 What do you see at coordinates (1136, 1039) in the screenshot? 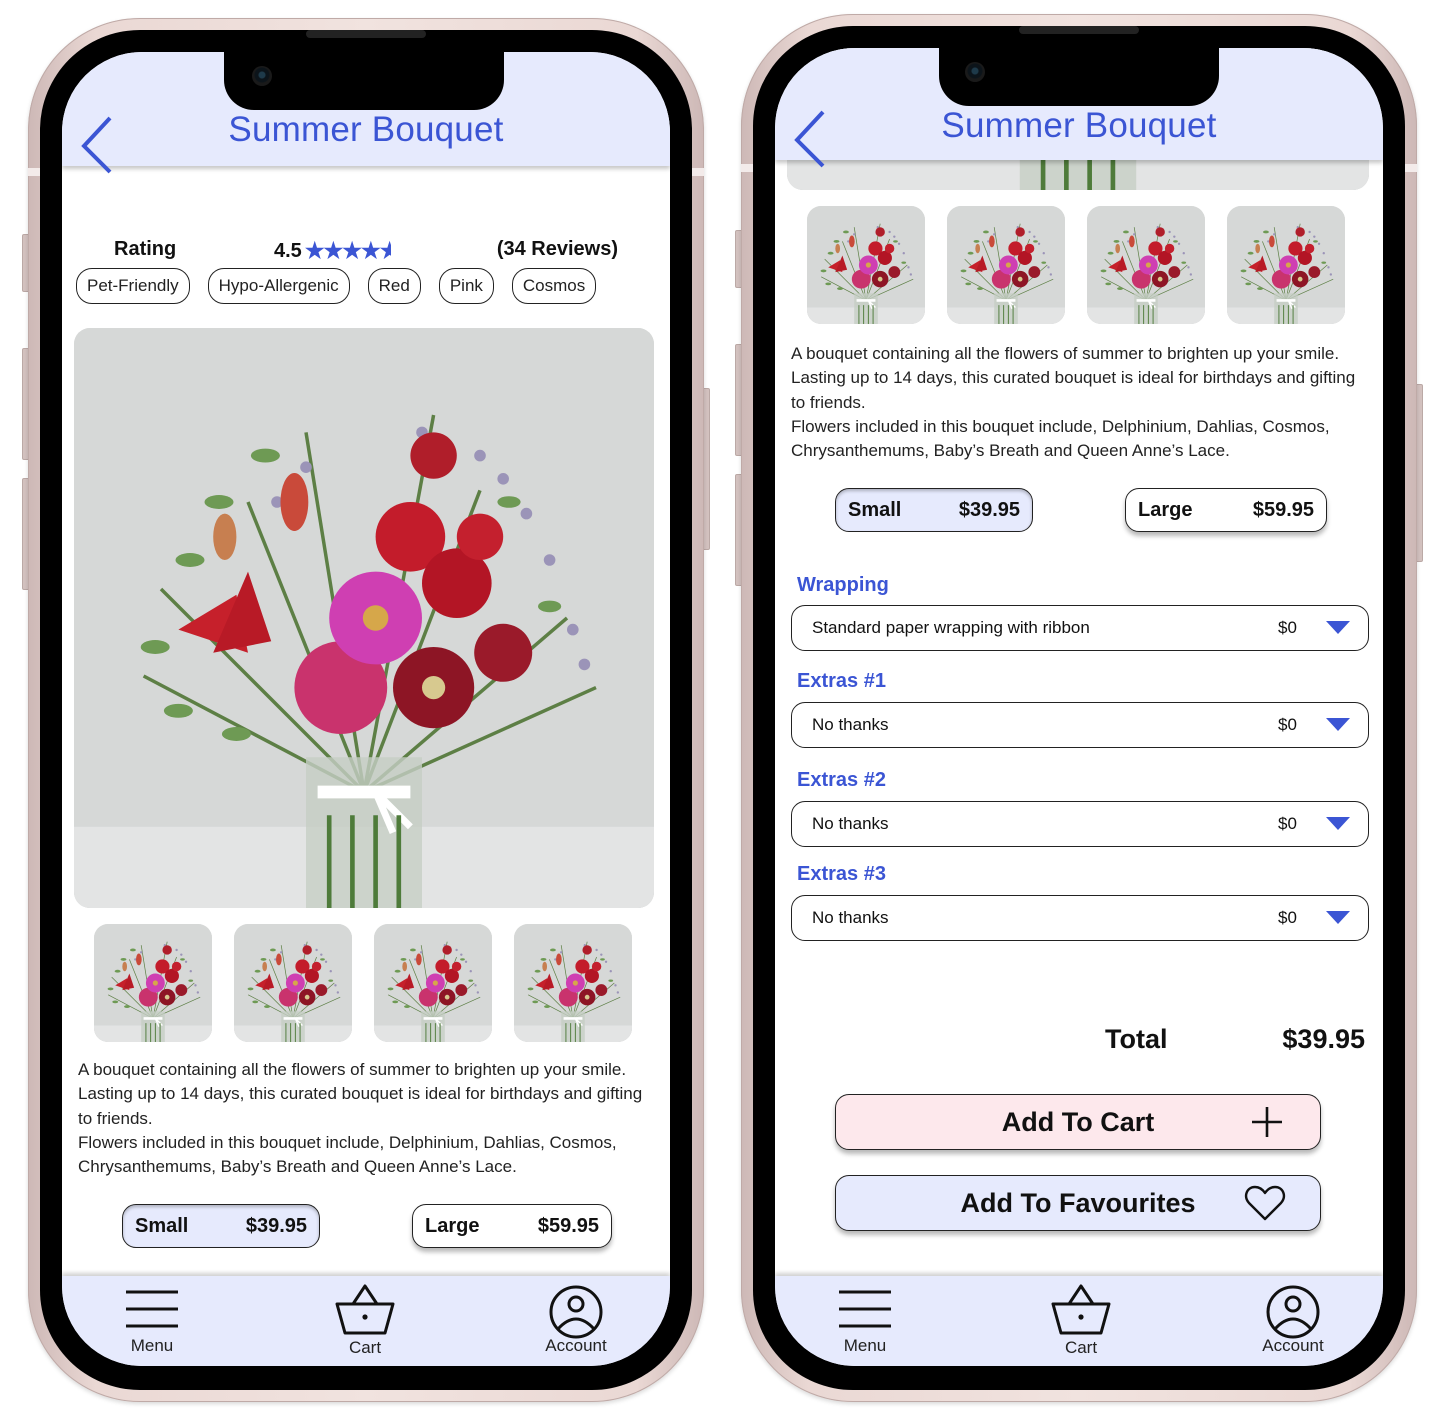
I see `total-label: Total` at bounding box center [1136, 1039].